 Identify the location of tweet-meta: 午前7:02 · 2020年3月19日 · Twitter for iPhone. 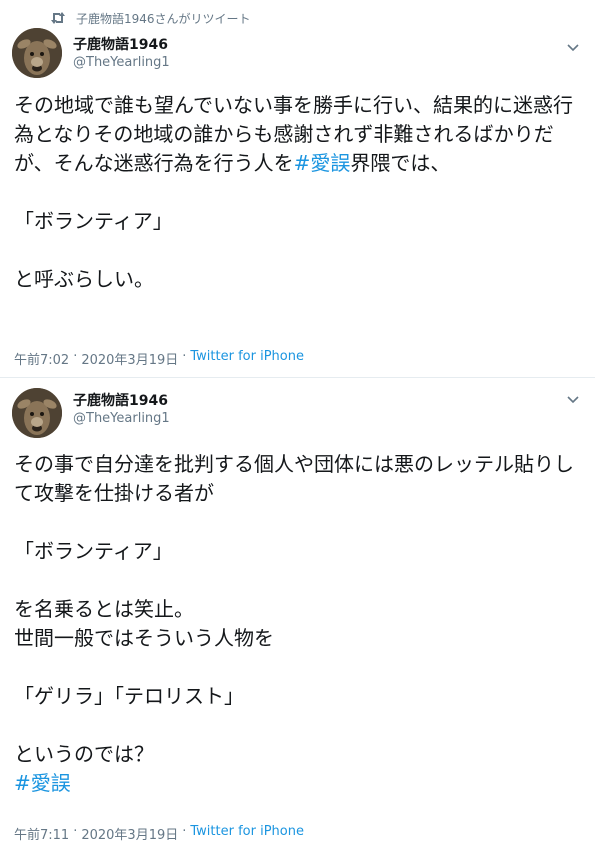
(159, 358).